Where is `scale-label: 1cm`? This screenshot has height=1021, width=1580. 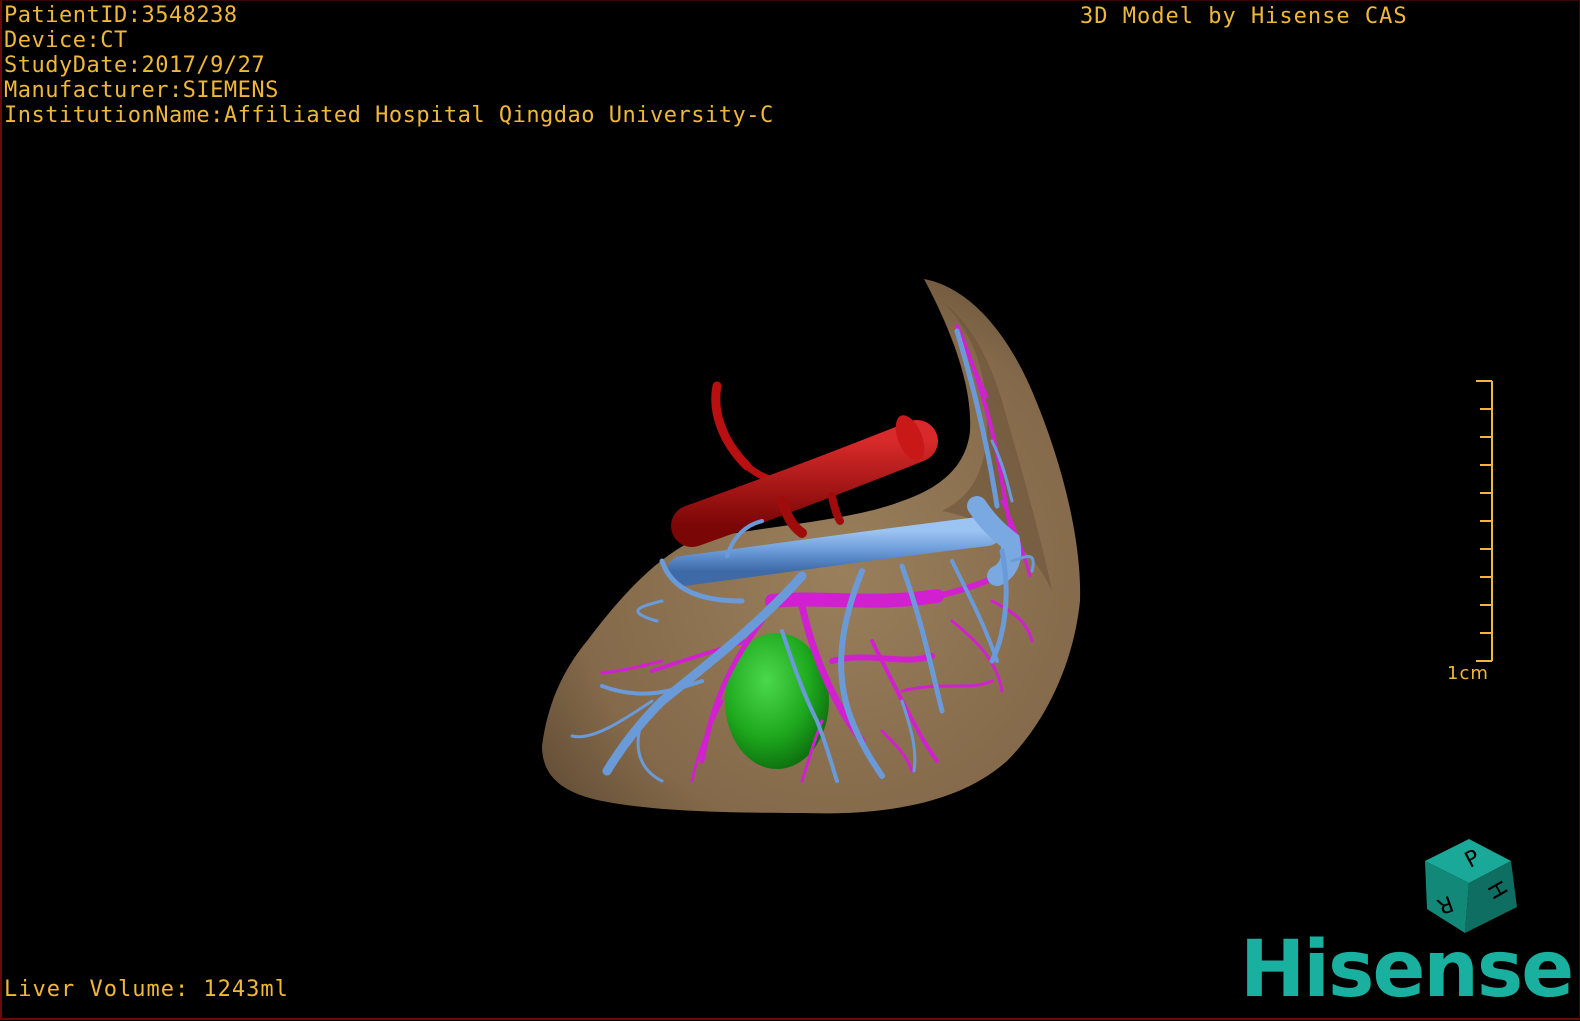 scale-label: 1cm is located at coordinates (1468, 673).